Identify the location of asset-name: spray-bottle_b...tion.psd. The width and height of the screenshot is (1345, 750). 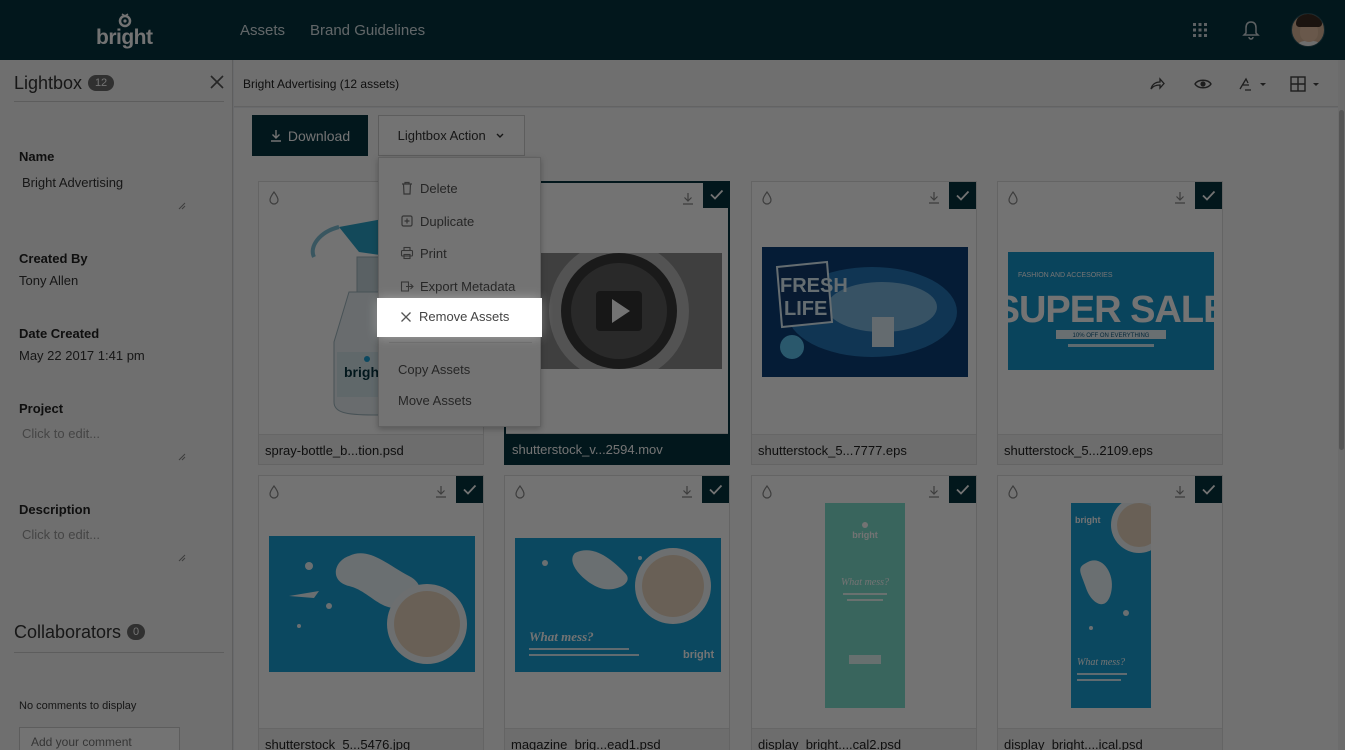
(371, 449).